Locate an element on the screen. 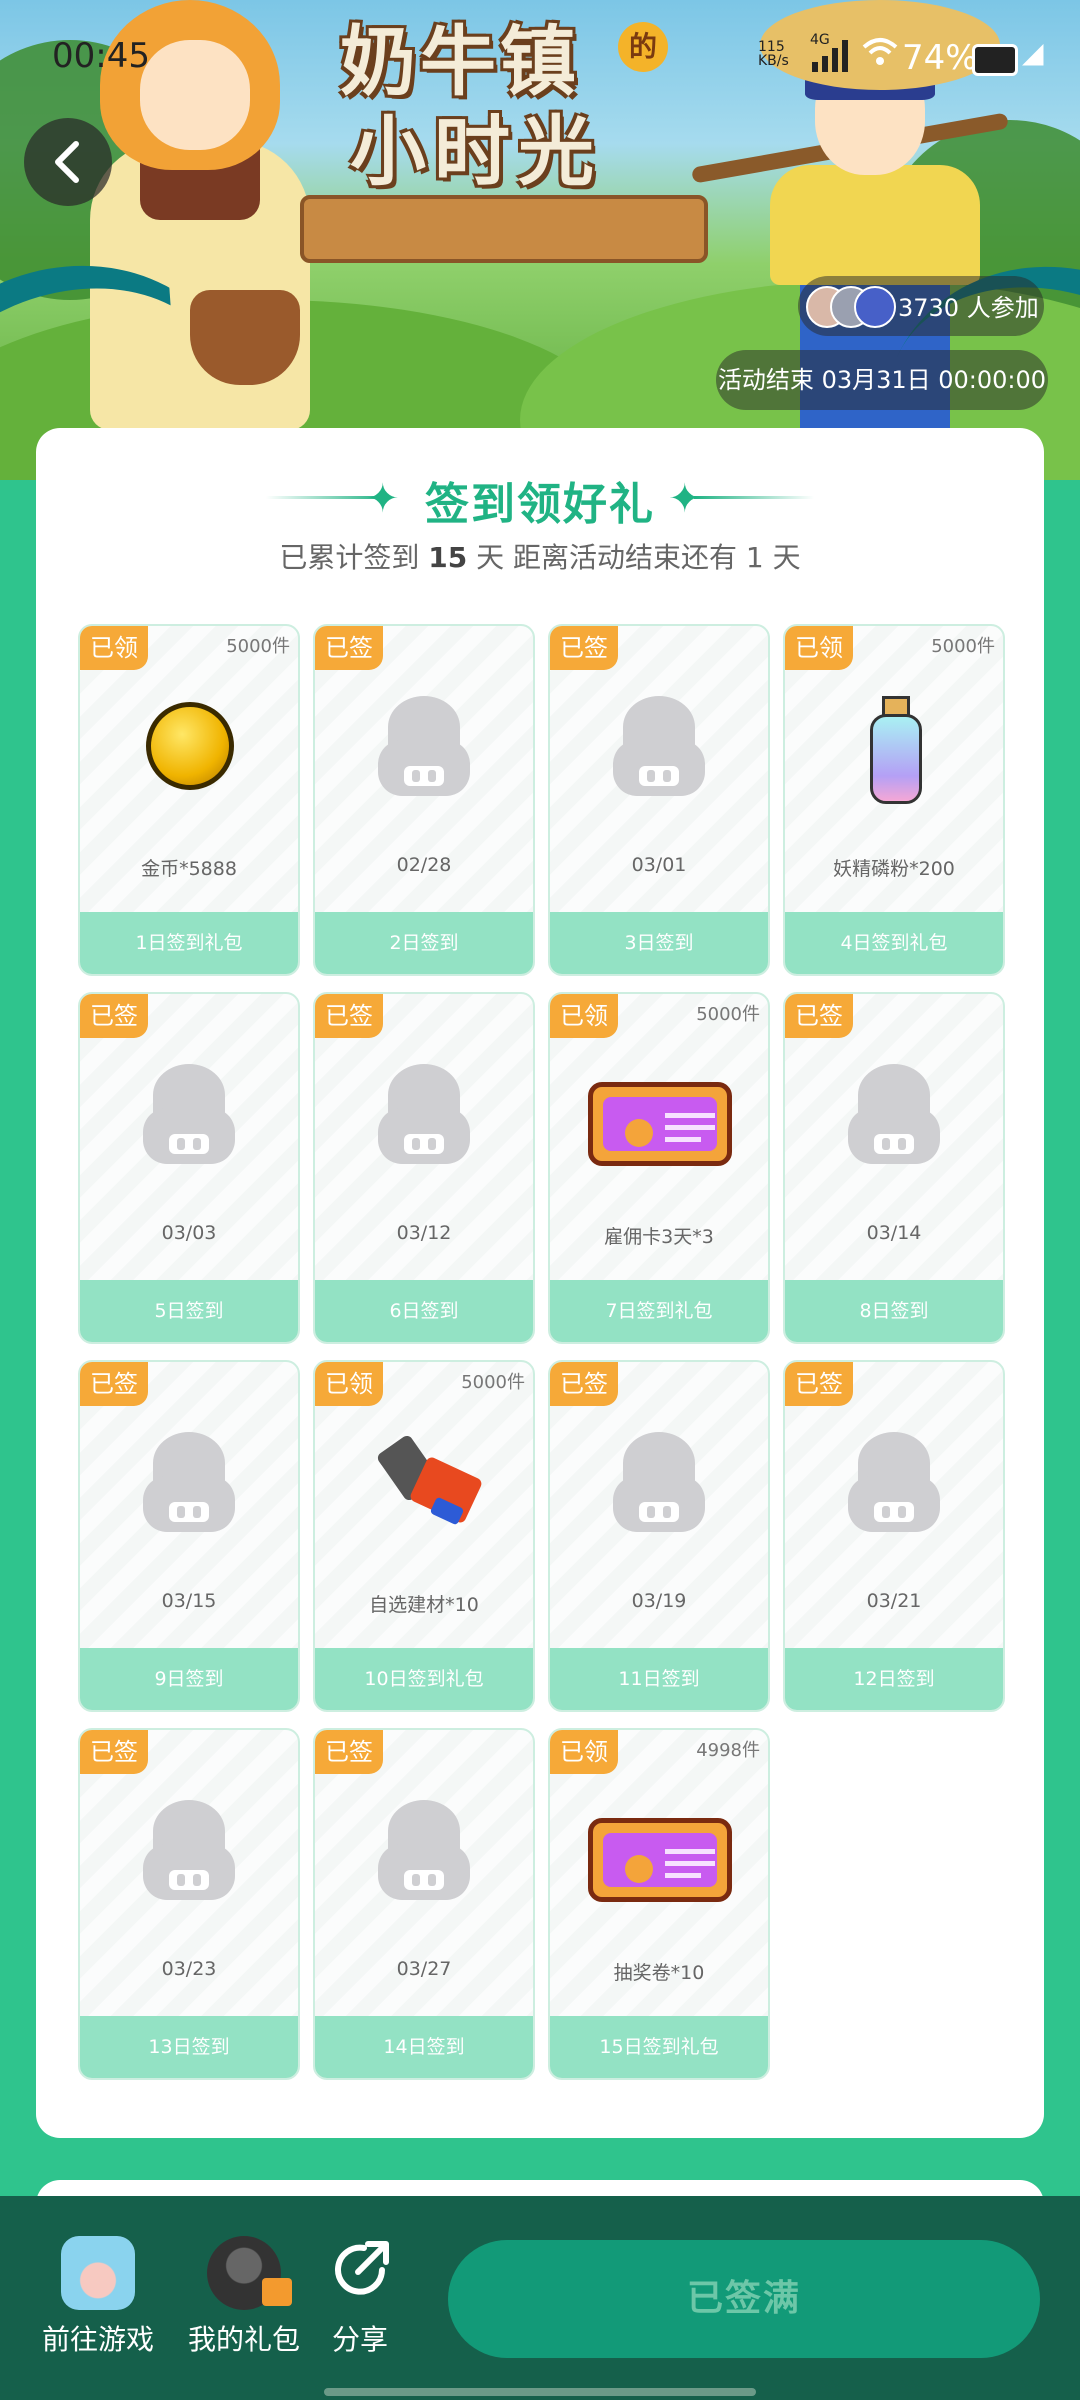  building-kit-icon is located at coordinates (429, 1482).